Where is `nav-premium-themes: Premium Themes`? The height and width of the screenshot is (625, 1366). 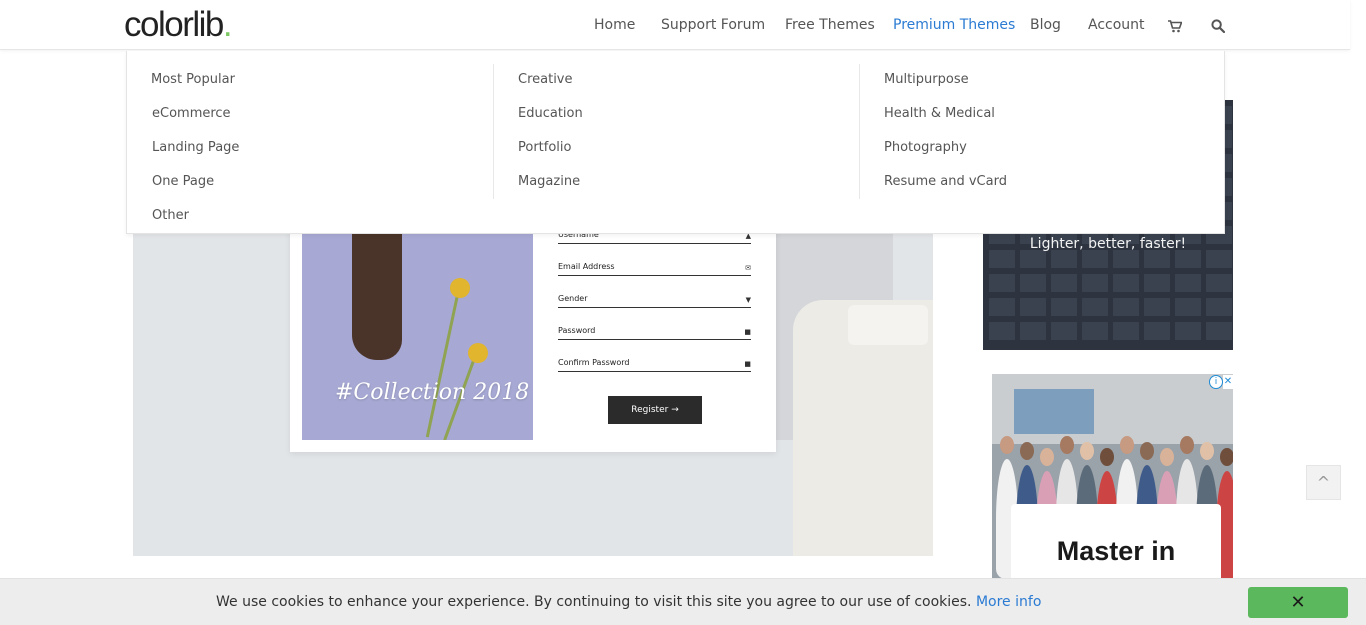 nav-premium-themes: Premium Themes is located at coordinates (954, 25).